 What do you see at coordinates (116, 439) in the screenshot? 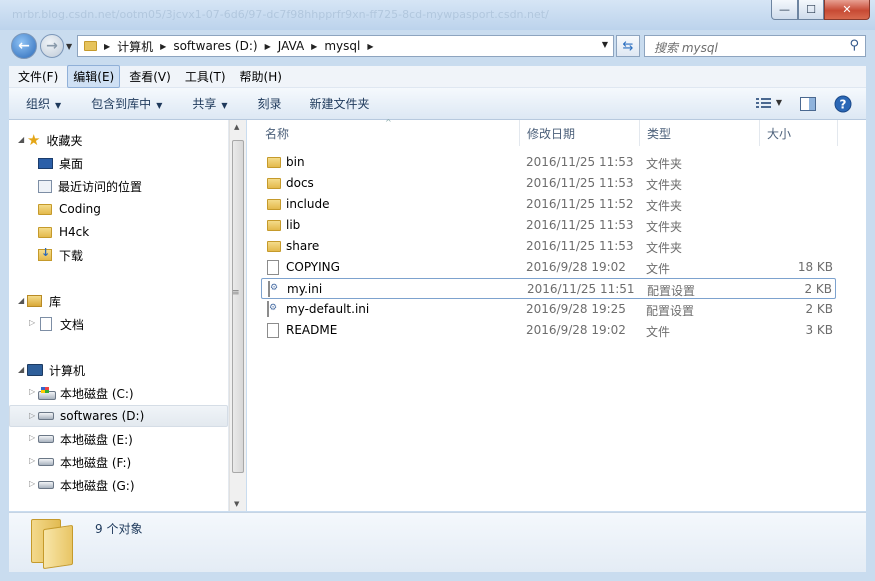
I see `nav-drive-e: ▷ 本地磁盘 (E:)` at bounding box center [116, 439].